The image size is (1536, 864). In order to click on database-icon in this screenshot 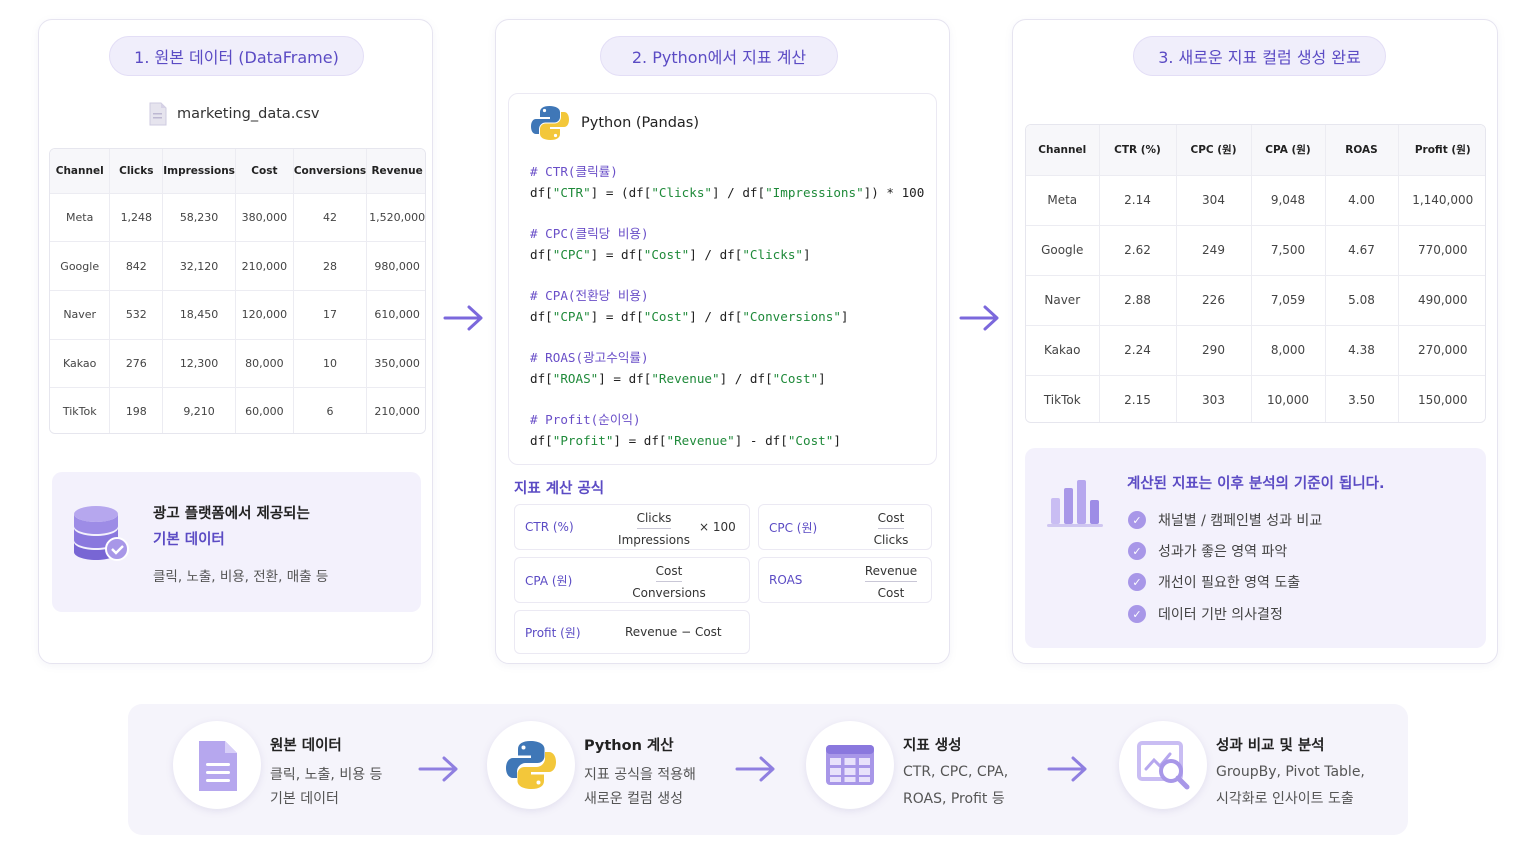, I will do `click(101, 533)`.